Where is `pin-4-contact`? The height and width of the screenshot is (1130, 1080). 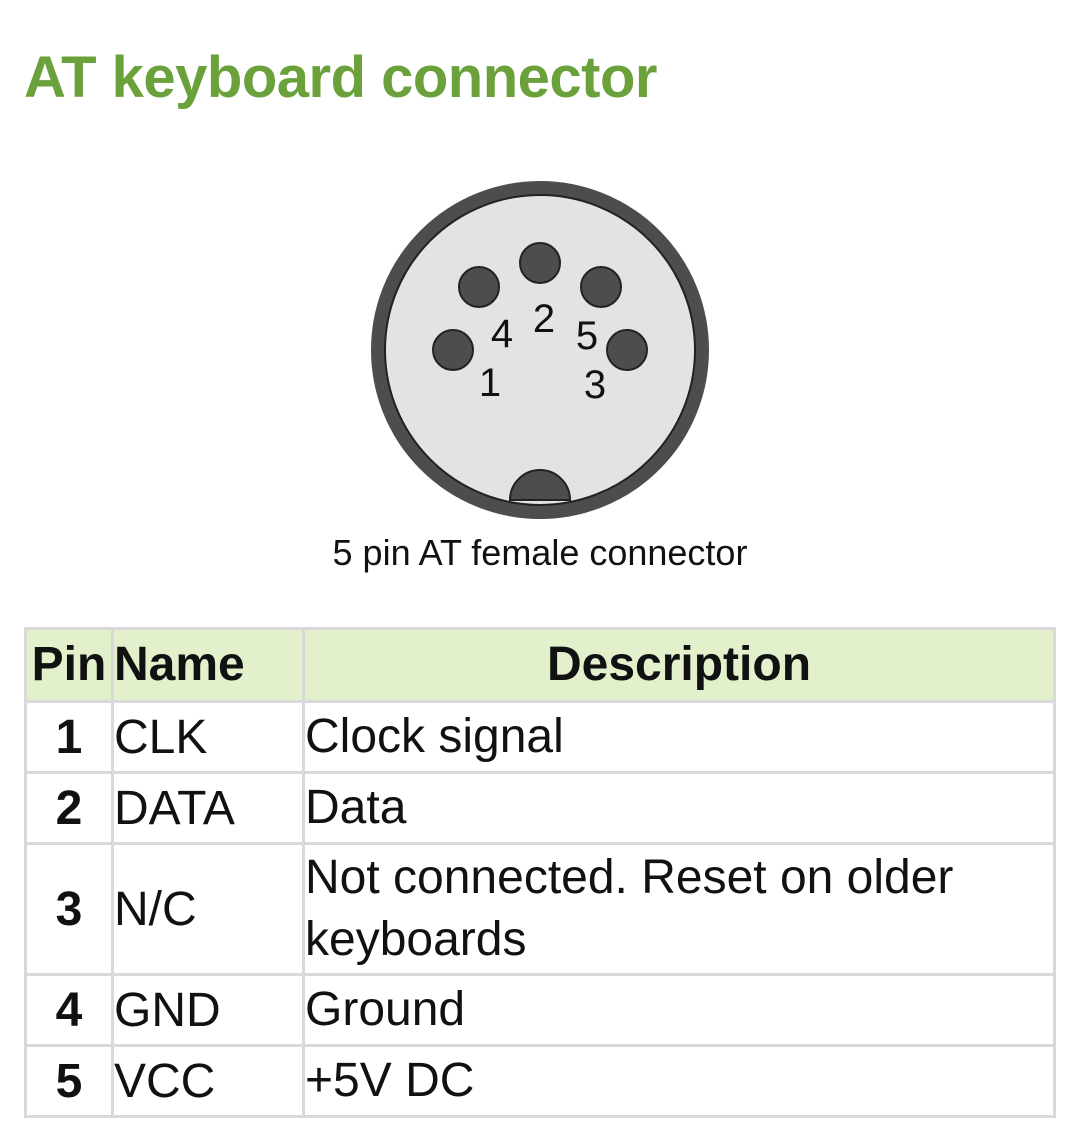 pin-4-contact is located at coordinates (479, 287).